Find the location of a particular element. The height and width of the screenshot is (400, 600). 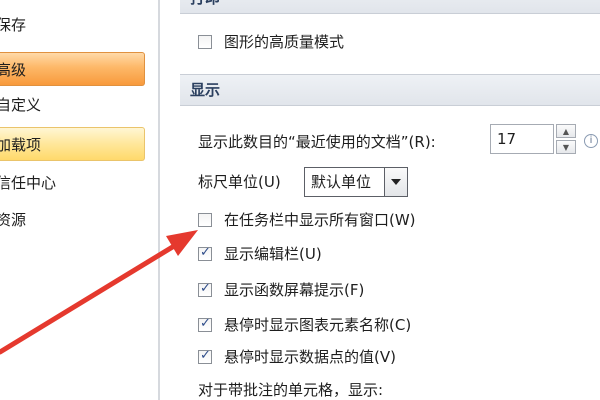

show-datapoint-values-checkbox is located at coordinates (205, 356).